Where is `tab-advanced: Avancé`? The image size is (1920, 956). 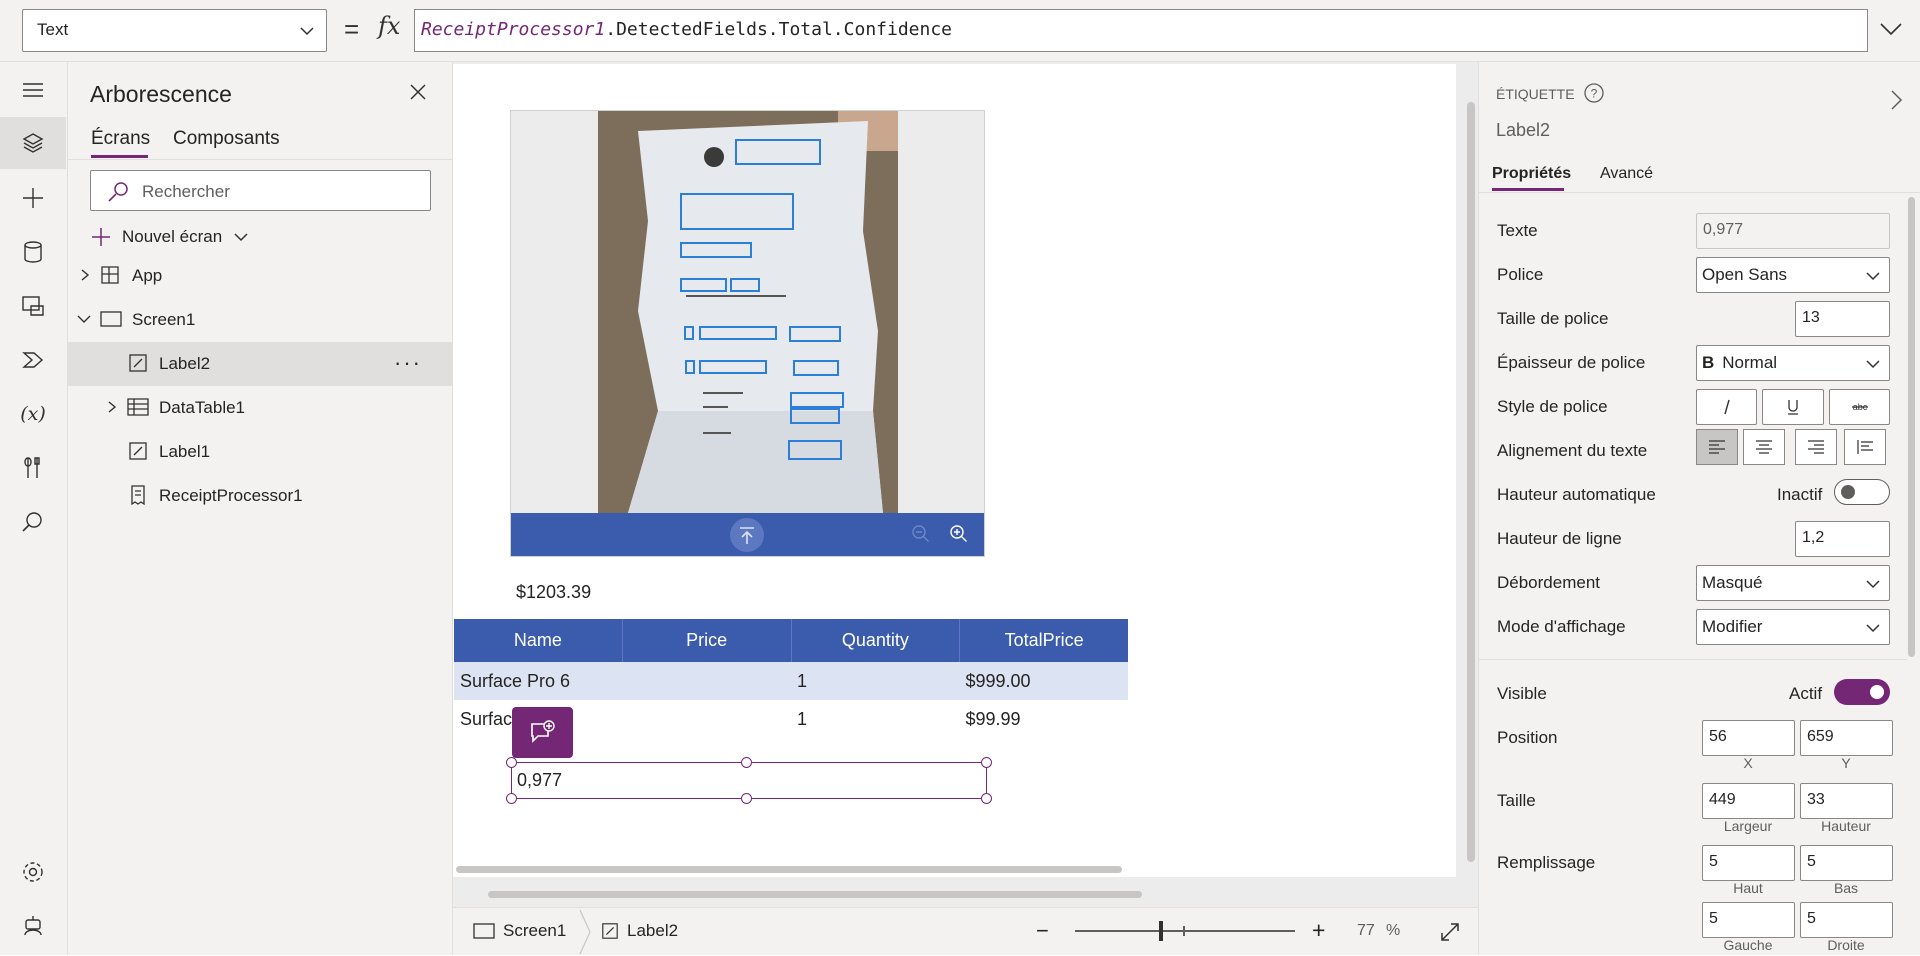
tab-advanced: Avancé is located at coordinates (1626, 174).